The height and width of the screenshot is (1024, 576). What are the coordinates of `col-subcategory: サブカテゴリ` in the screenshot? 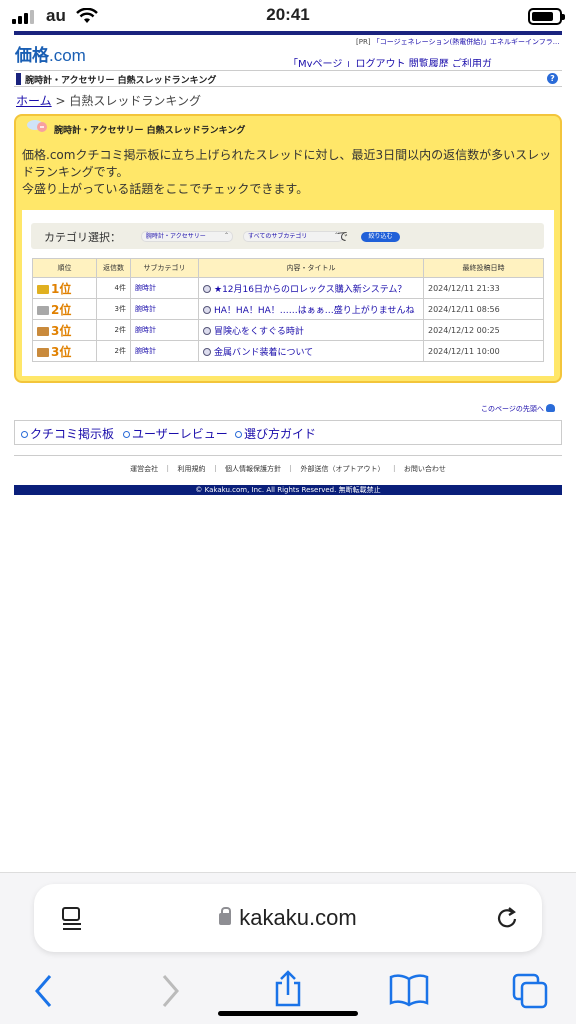 It's located at (164, 268).